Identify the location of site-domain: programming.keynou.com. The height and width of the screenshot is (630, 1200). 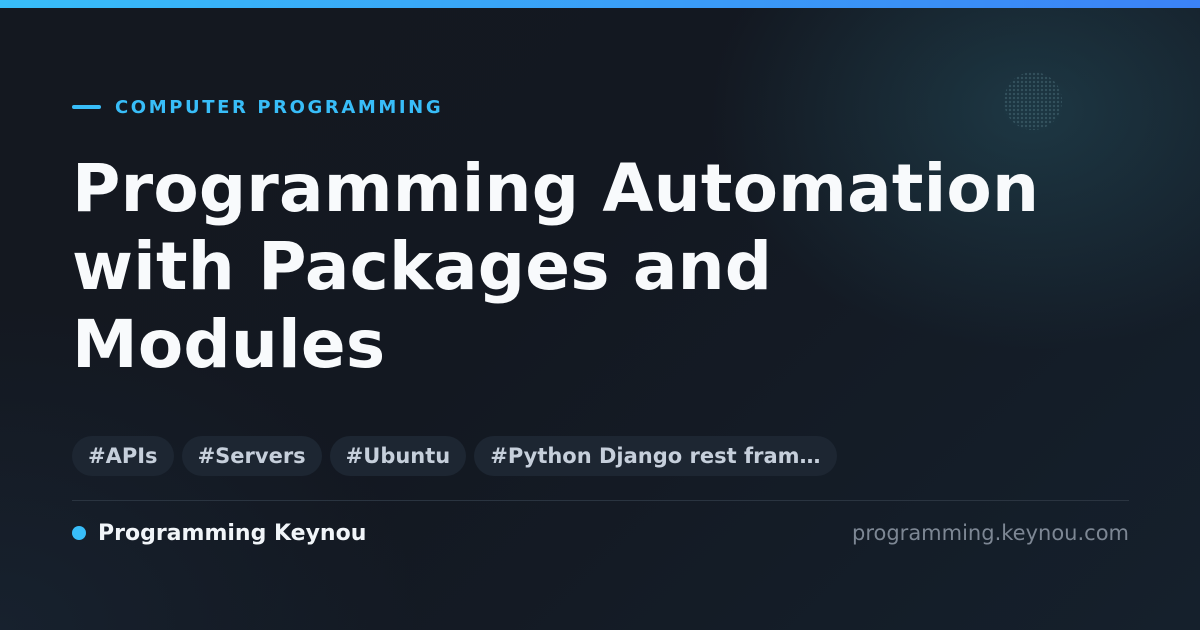
(990, 533).